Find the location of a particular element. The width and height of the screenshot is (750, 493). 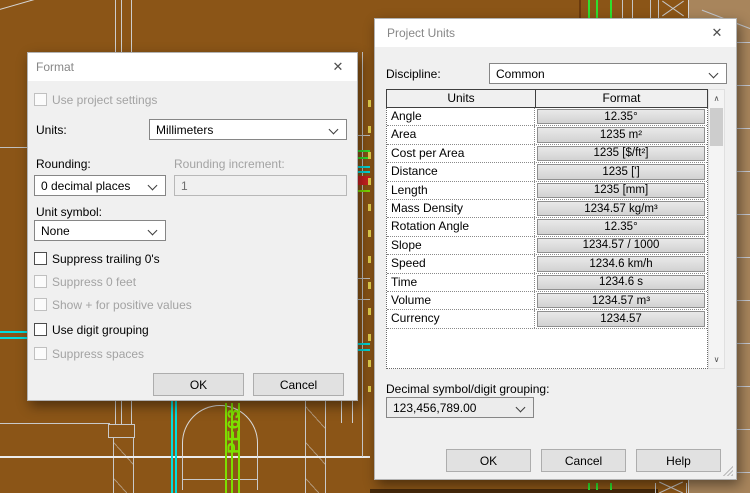

table-row: Currency 1234.57 is located at coordinates (547, 319).